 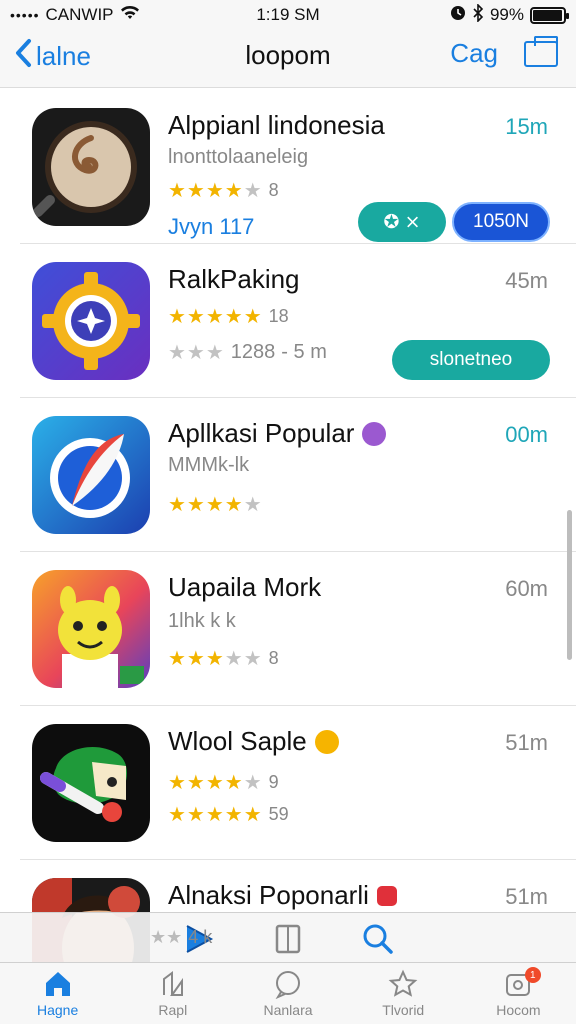 What do you see at coordinates (253, 352) in the screenshot?
I see `download-count: 1288` at bounding box center [253, 352].